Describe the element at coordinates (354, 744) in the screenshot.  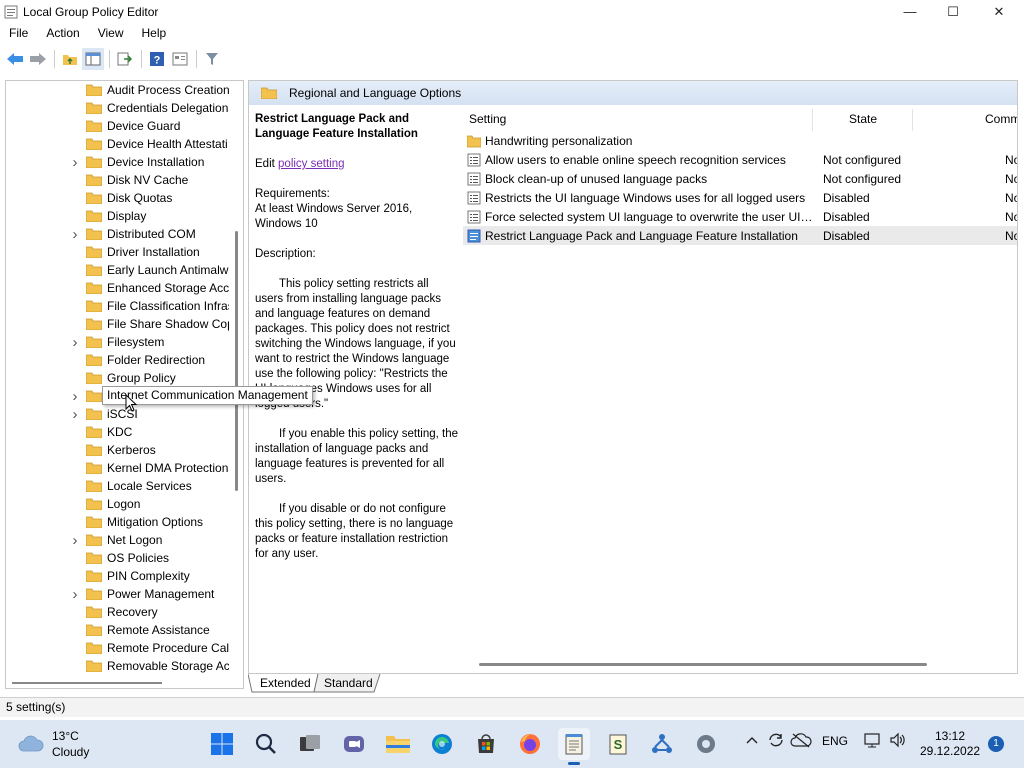
I see `chat-button` at that location.